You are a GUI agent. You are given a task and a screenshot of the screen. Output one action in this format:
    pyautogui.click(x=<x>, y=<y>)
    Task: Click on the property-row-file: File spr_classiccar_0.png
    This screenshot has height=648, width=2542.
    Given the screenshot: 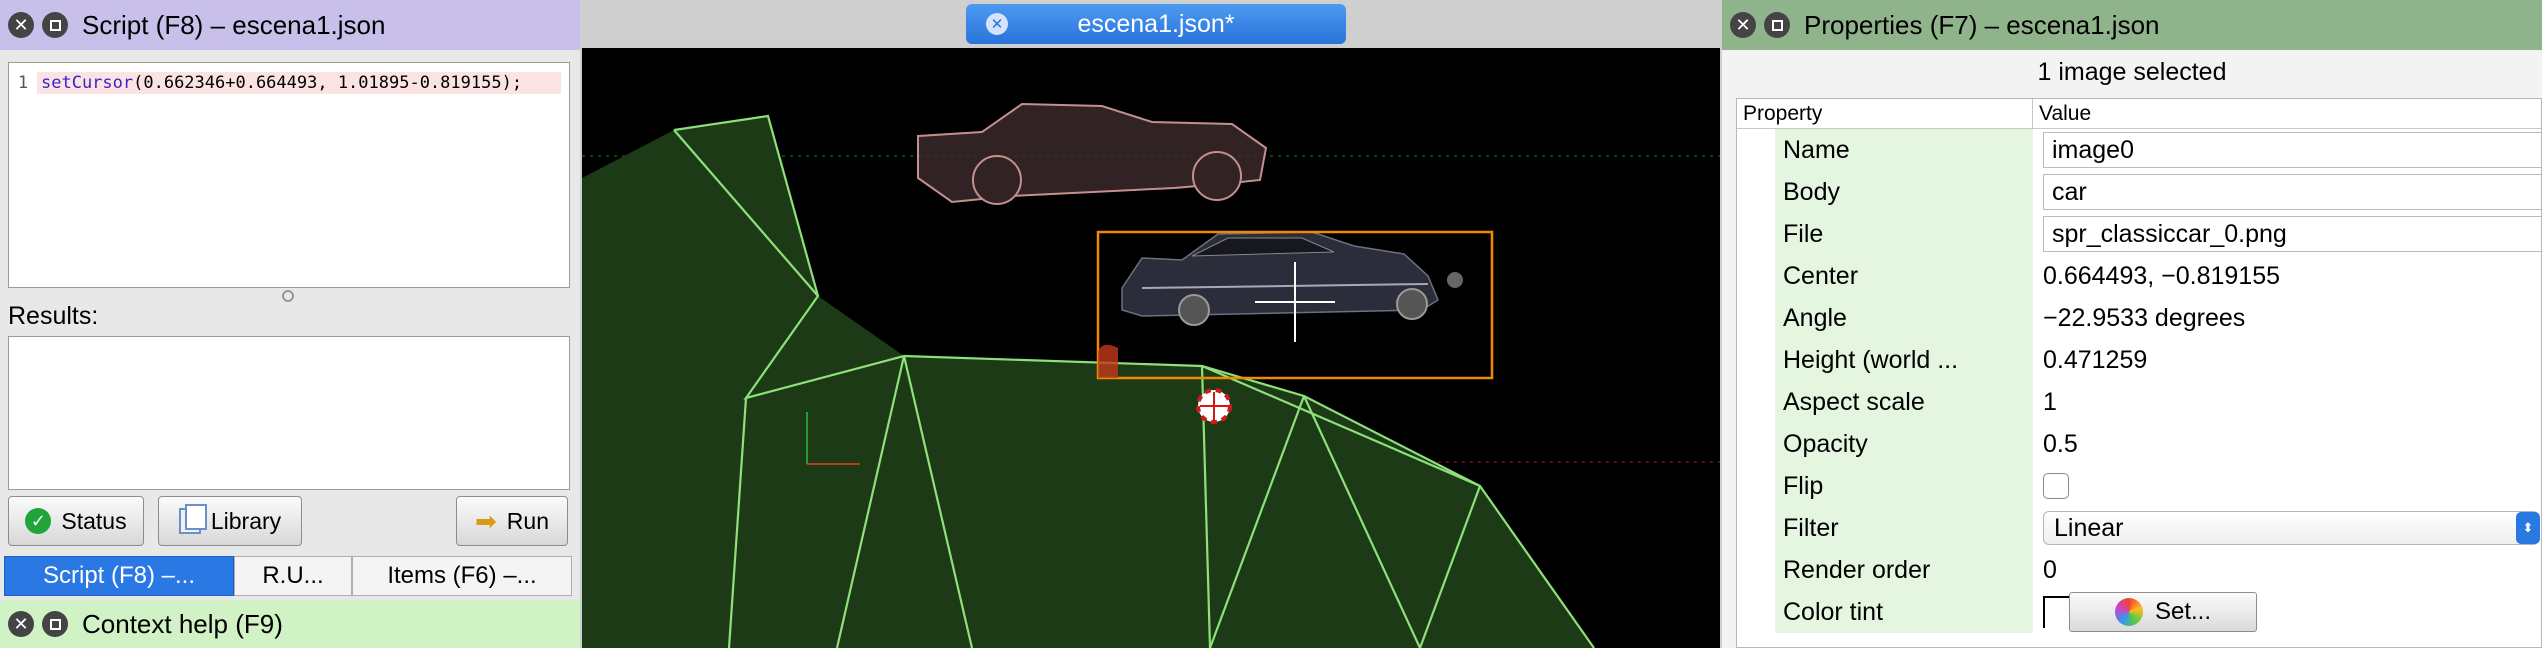 What is the action you would take?
    pyautogui.click(x=2139, y=234)
    